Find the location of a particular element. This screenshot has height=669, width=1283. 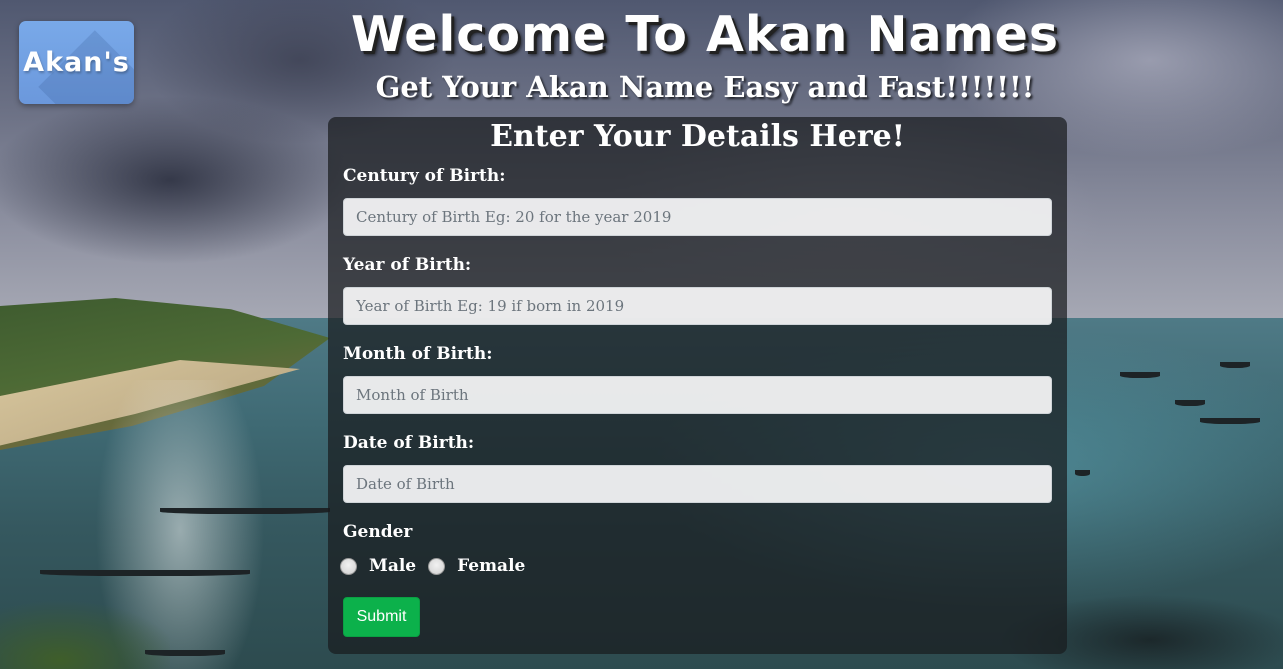

gender-label: Gender is located at coordinates (378, 532).